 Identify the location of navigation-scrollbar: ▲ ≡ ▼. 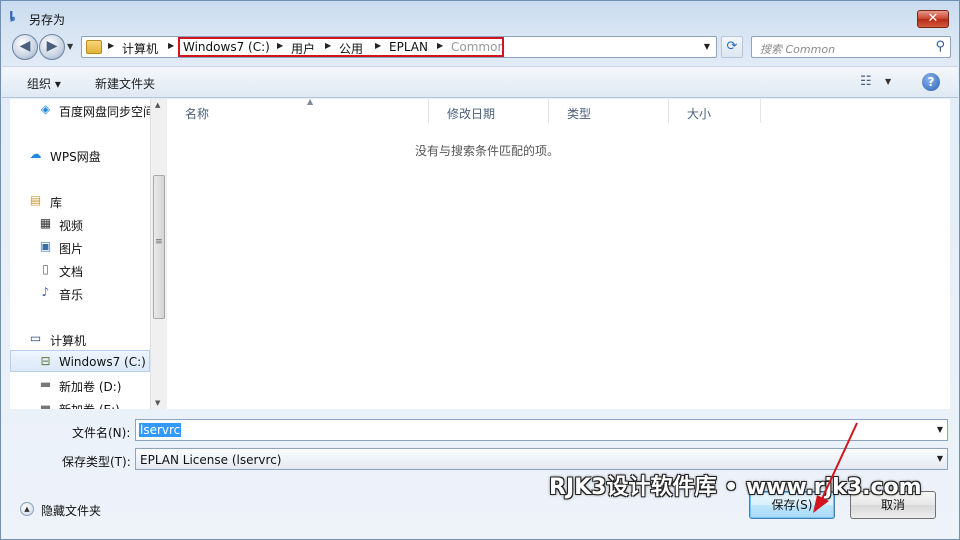
(158, 254).